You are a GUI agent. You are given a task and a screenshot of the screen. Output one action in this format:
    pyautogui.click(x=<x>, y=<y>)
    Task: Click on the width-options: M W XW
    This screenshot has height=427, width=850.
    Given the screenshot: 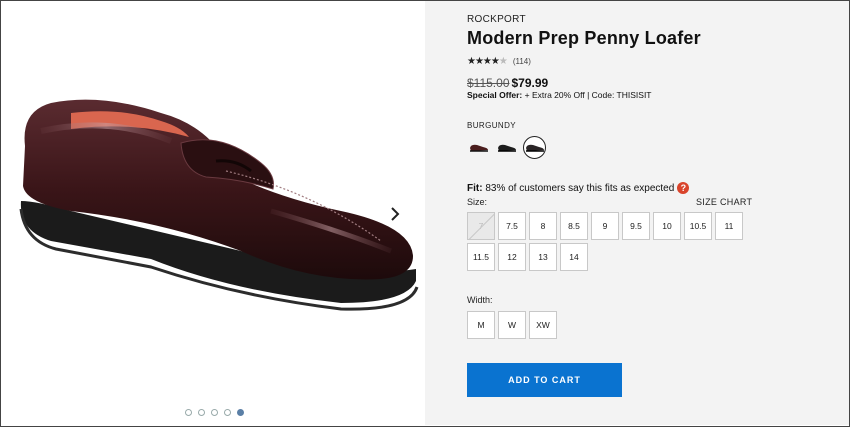 What is the action you would take?
    pyautogui.click(x=512, y=325)
    